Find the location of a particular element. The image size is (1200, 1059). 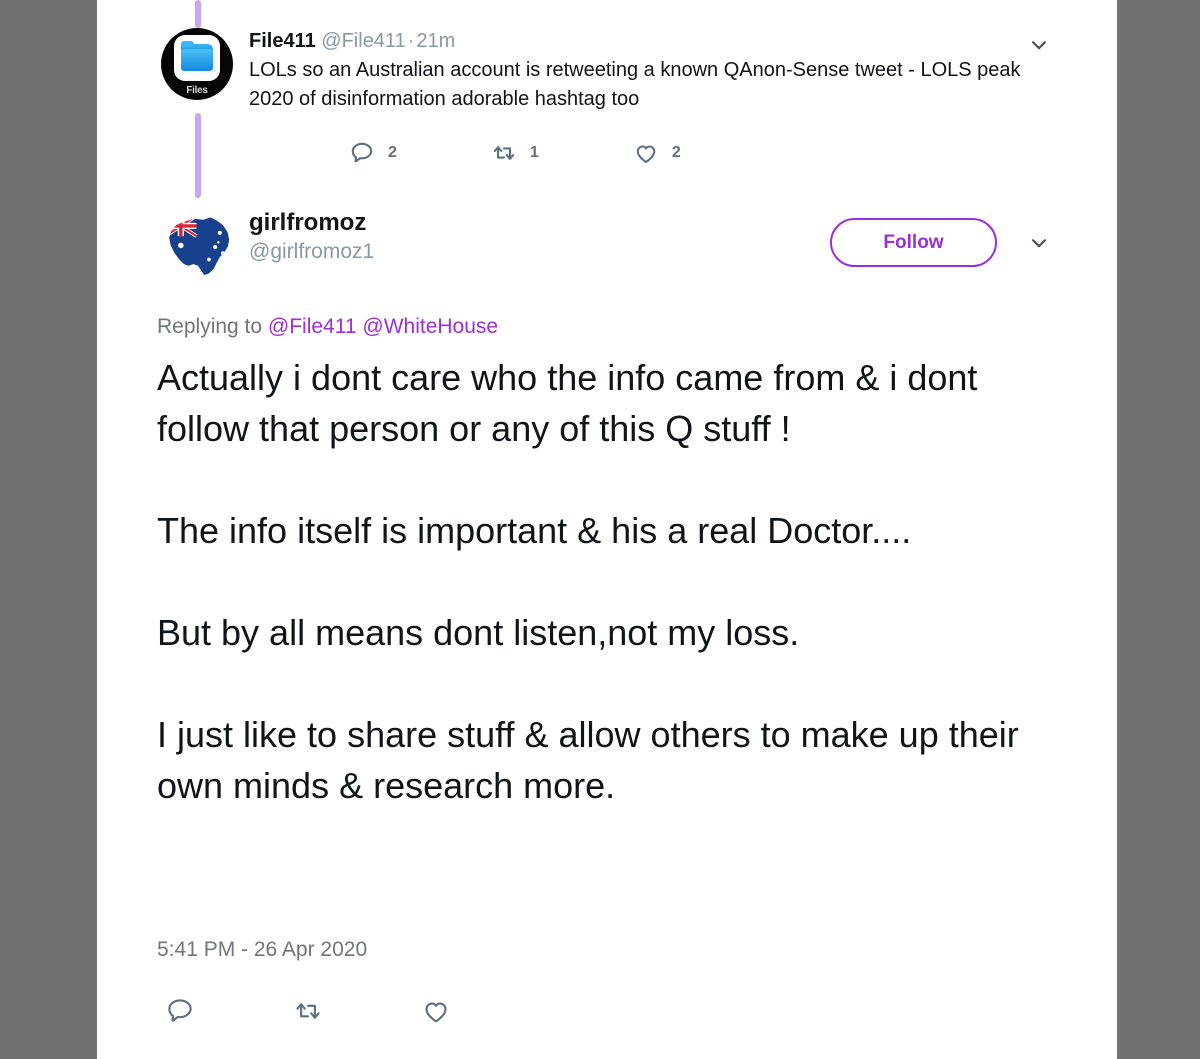

focused-tweet-menu-button is located at coordinates (1039, 243).